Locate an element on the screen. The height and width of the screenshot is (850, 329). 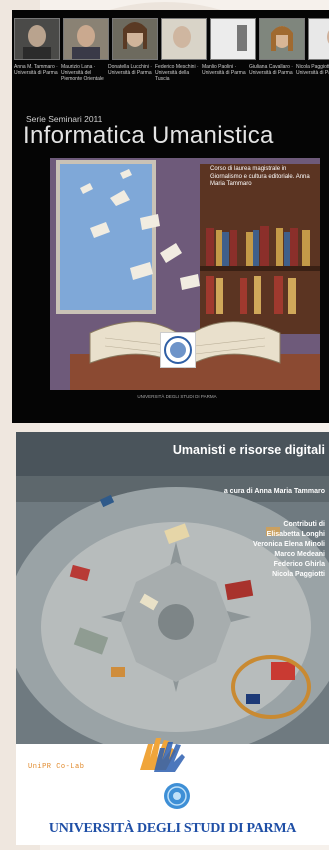
university-name: UNIVERSITÀ DEGLI STUDI DI PARMA is located at coordinates (172, 828).